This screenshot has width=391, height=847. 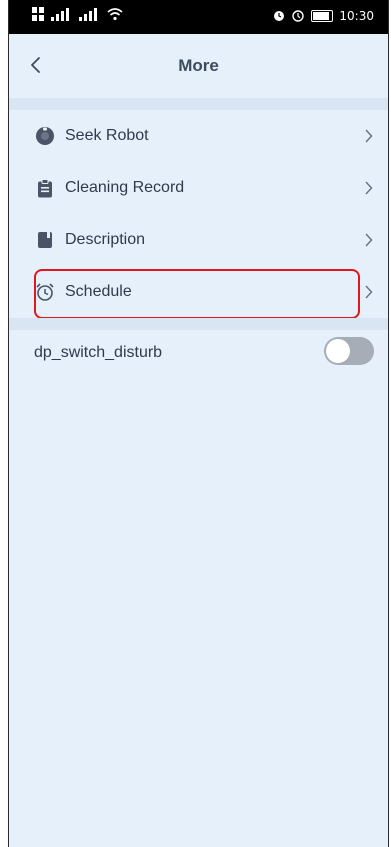 I want to click on status-bar-right: 10:30, so click(x=323, y=16).